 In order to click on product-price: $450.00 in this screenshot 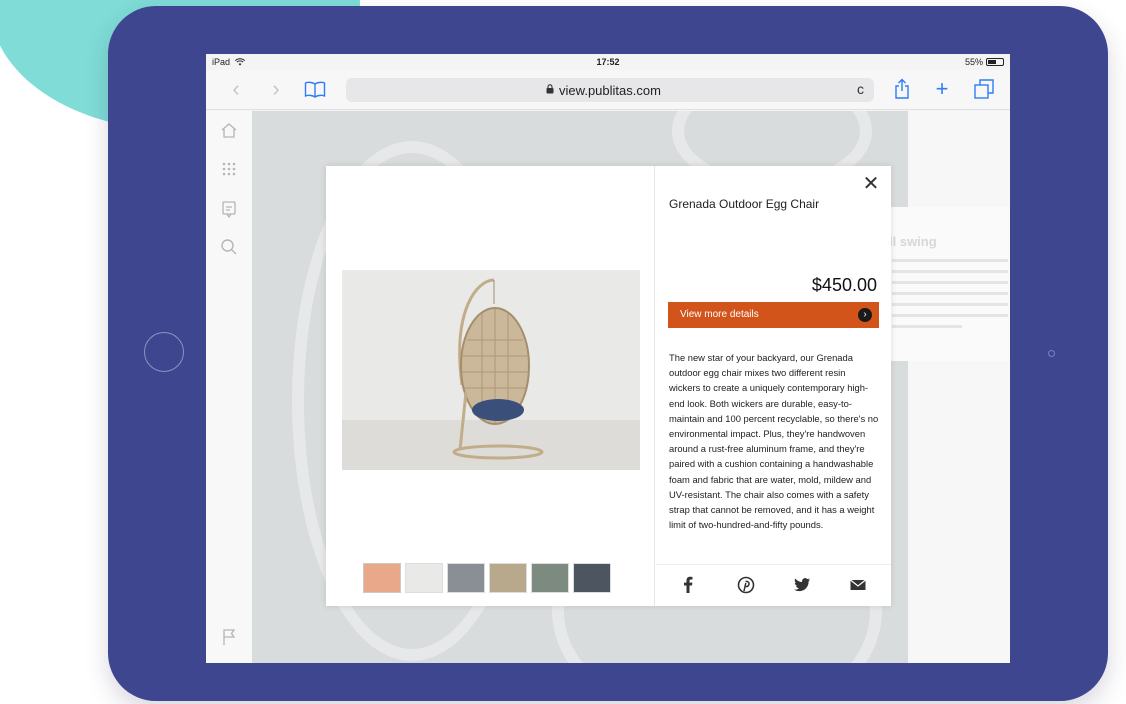, I will do `click(844, 285)`.